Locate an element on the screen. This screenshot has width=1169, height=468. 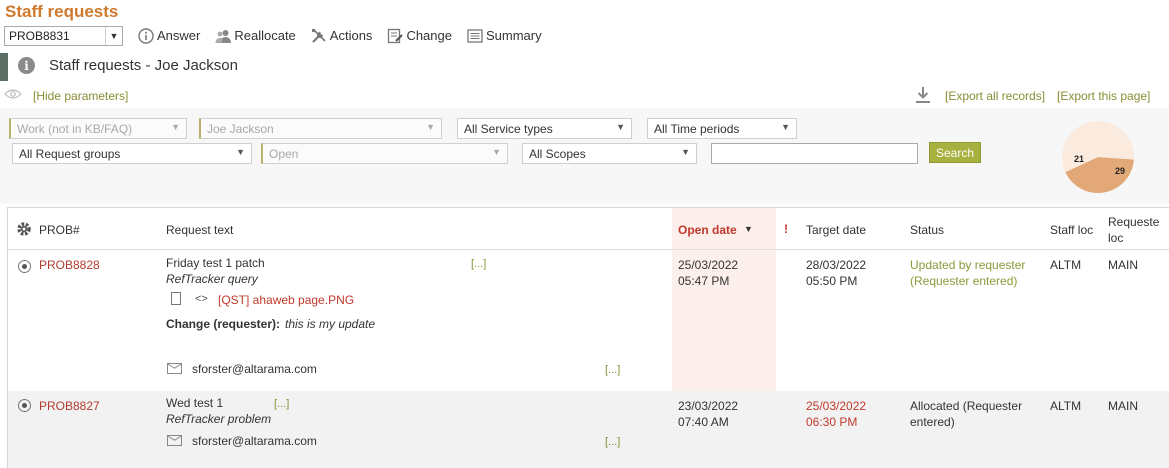
column-requester-loc-line1: Requeste is located at coordinates (1133, 222).